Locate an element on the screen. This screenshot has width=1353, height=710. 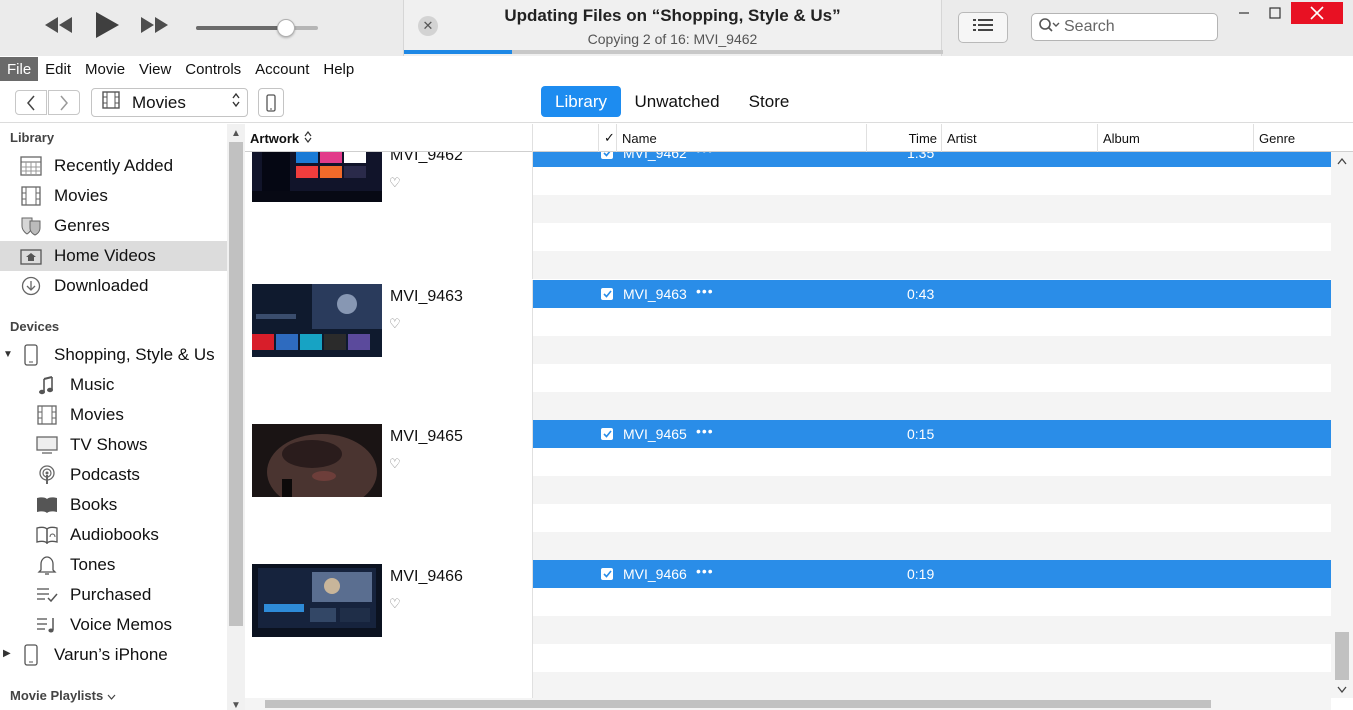
content-horizontal-scrollbar is located at coordinates (788, 704).